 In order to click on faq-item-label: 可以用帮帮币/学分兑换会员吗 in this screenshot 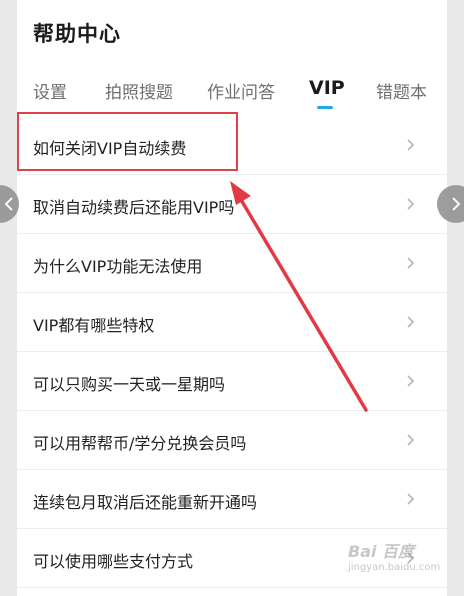, I will do `click(140, 443)`.